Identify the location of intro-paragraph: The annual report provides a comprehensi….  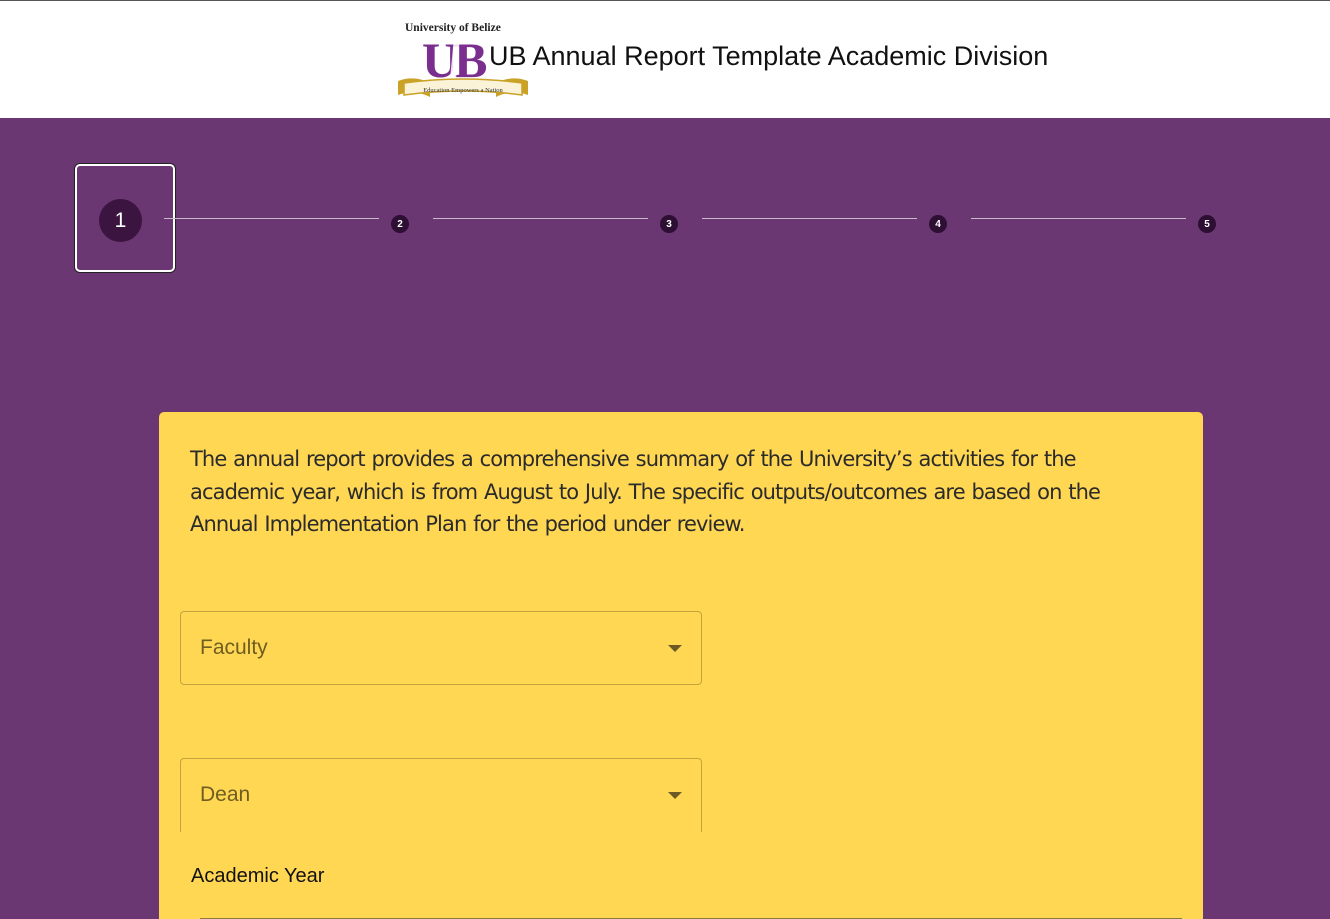
(645, 491).